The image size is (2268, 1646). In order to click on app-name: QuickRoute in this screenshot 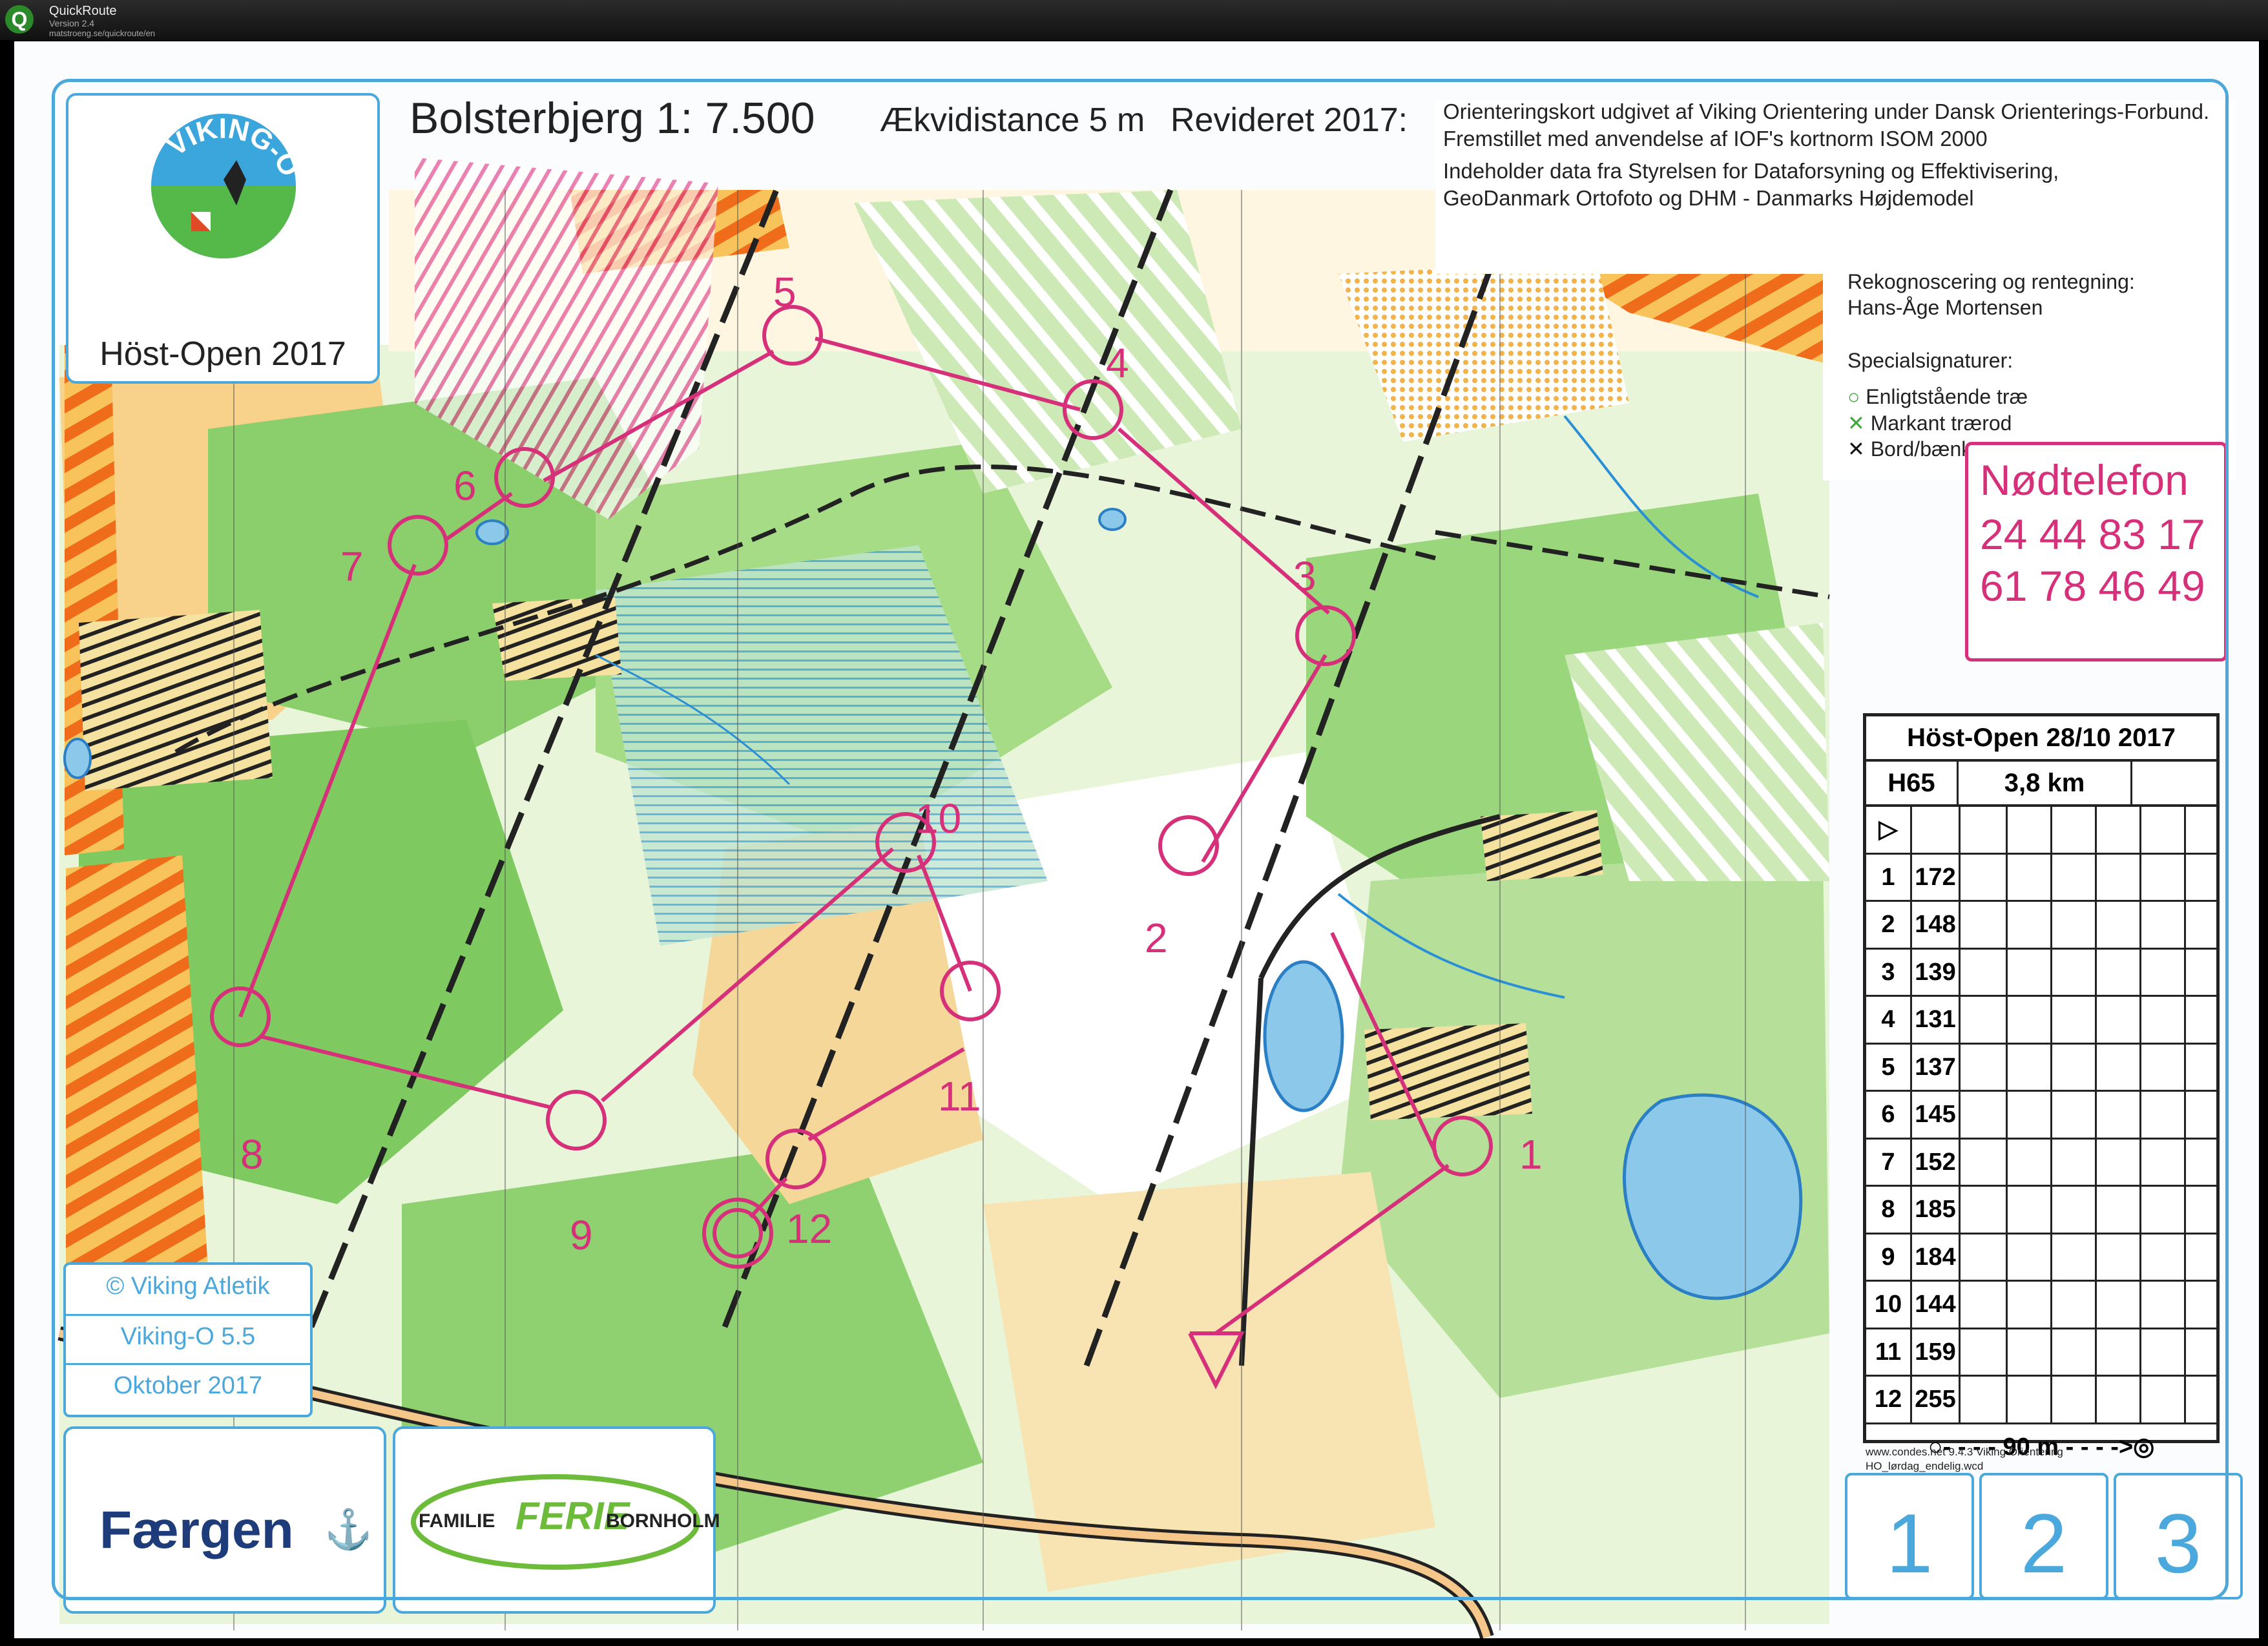, I will do `click(83, 11)`.